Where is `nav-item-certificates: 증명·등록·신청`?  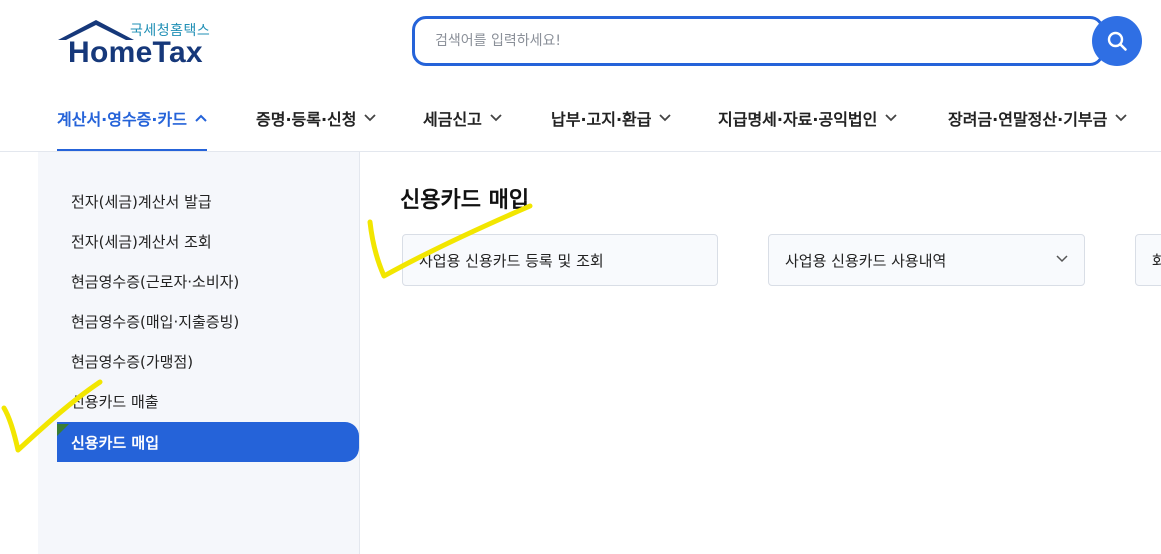 nav-item-certificates: 증명·등록·신청 is located at coordinates (316, 118).